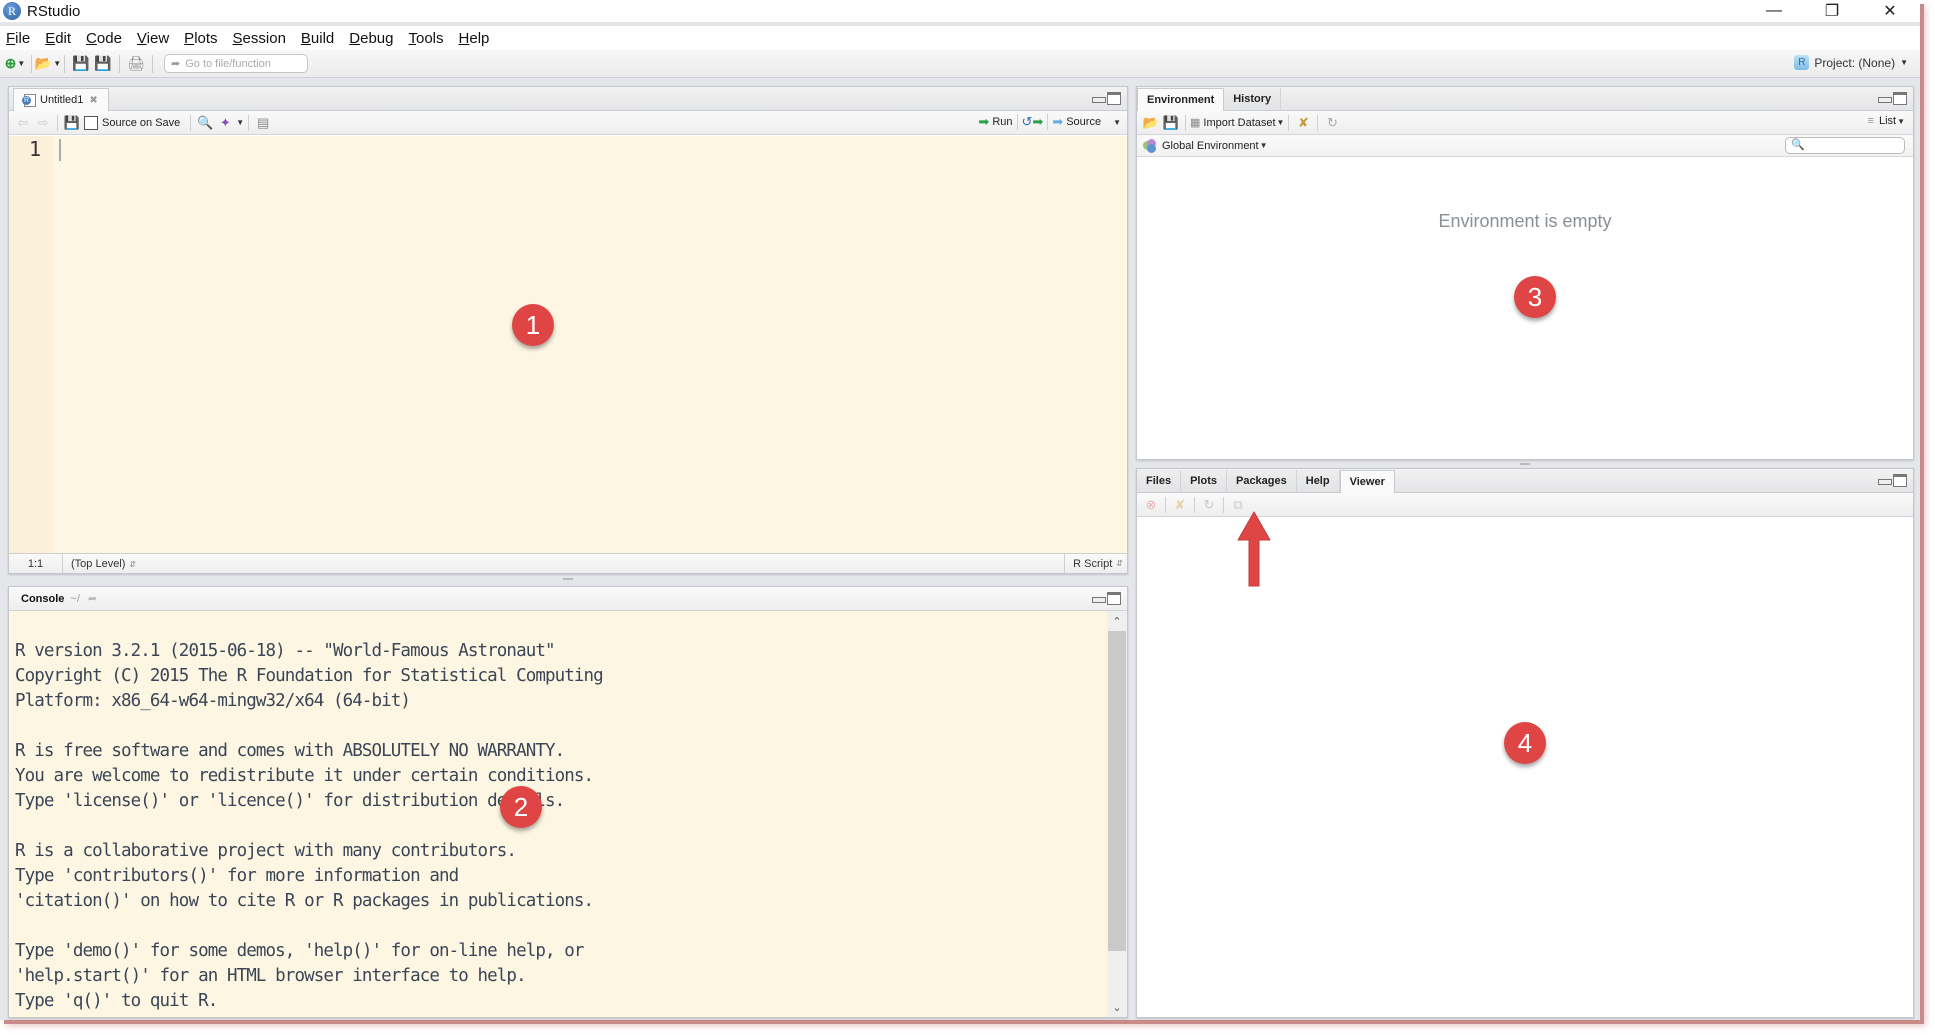 The image size is (1935, 1035). Describe the element at coordinates (1033, 122) in the screenshot. I see `rerun-button: ↺➡` at that location.